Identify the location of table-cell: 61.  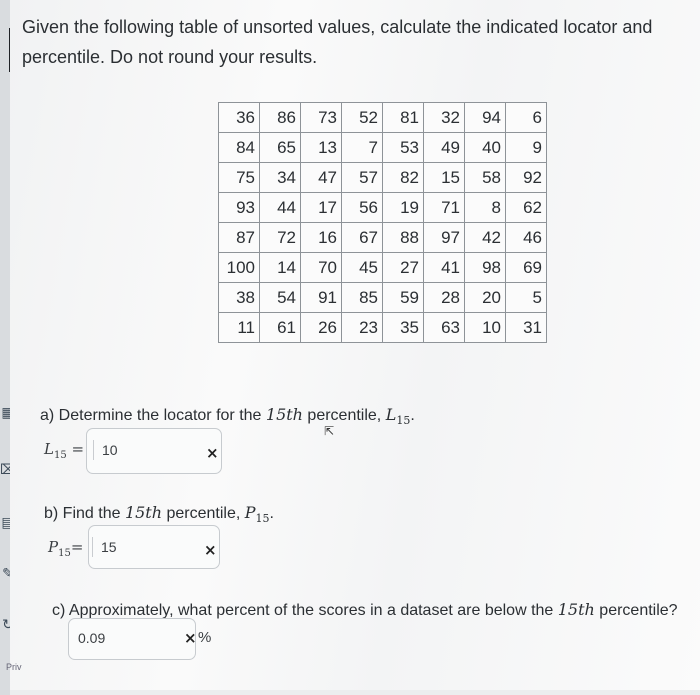
(280, 327).